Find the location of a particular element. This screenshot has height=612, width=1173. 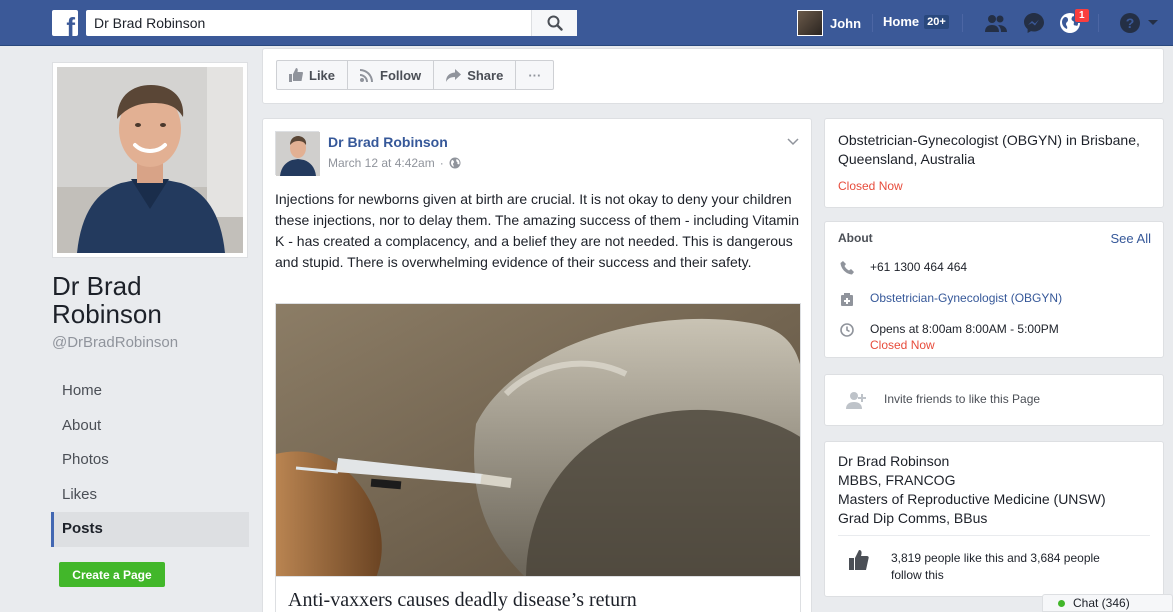

top-bar: f John Home 20+ 1 ? is located at coordinates (586, 23).